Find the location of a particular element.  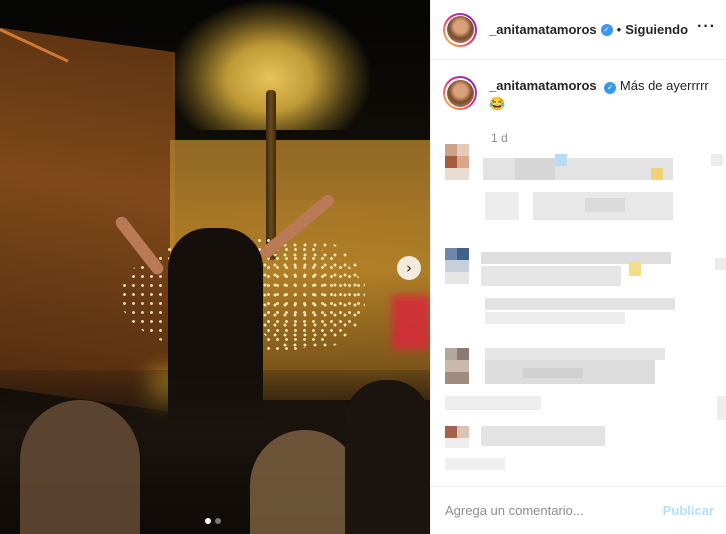

caption-username: _anitamatamoros is located at coordinates (543, 85).